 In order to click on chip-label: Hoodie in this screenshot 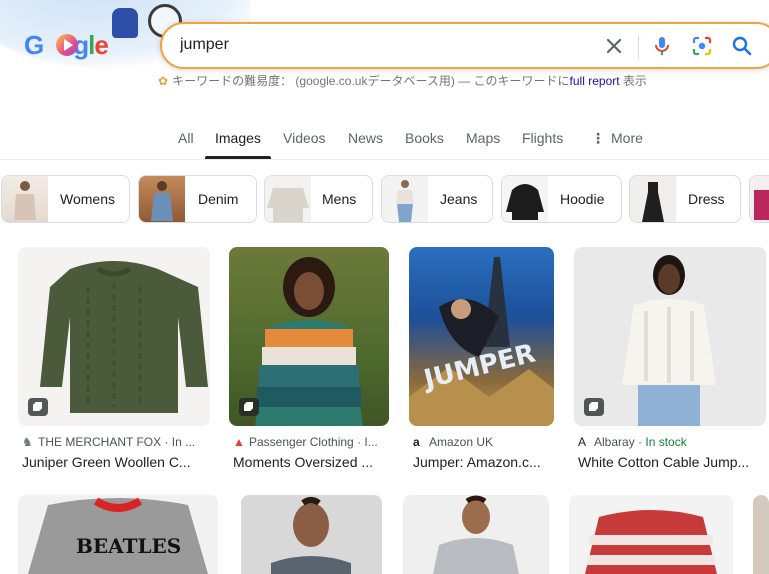, I will do `click(582, 199)`.